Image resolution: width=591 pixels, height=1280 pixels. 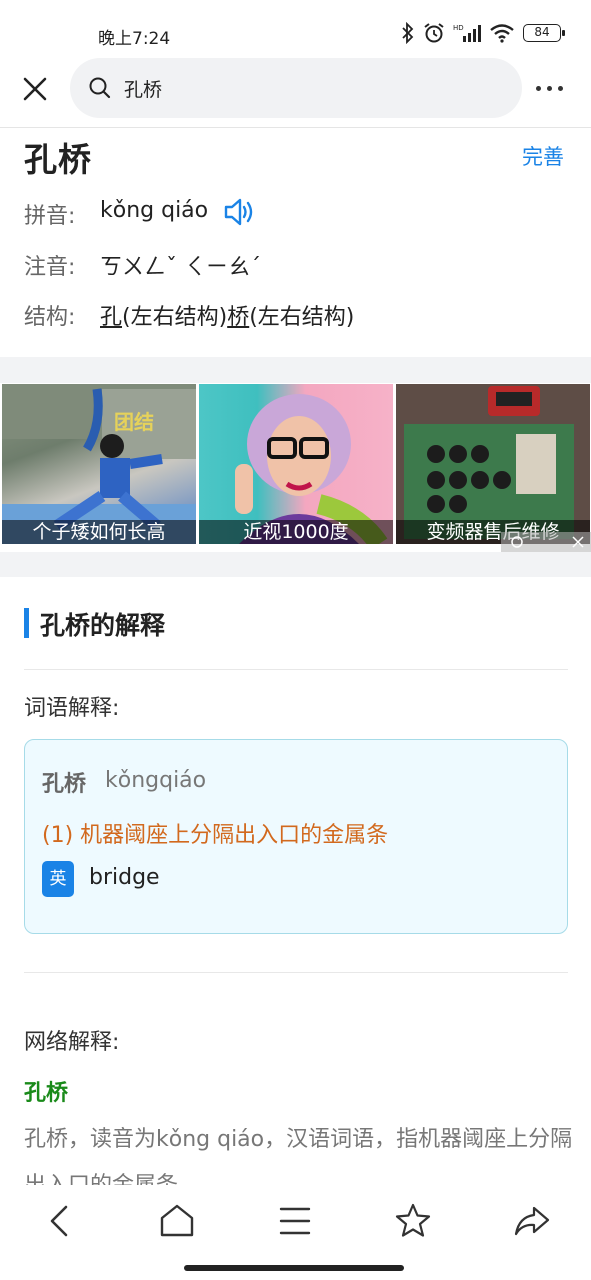 I want to click on search-input, so click(x=304, y=88).